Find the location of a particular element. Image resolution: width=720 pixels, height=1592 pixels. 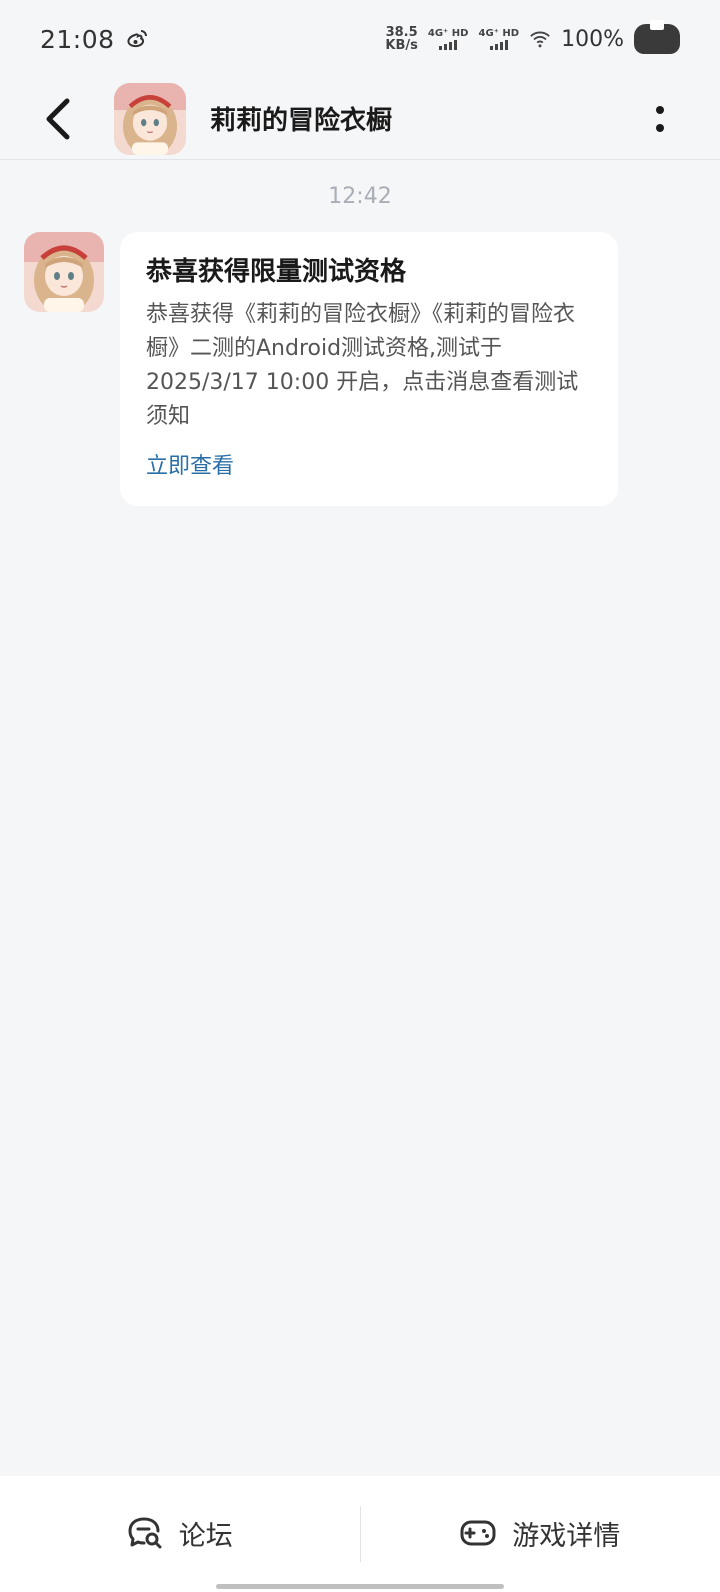

back-button is located at coordinates (58, 119).